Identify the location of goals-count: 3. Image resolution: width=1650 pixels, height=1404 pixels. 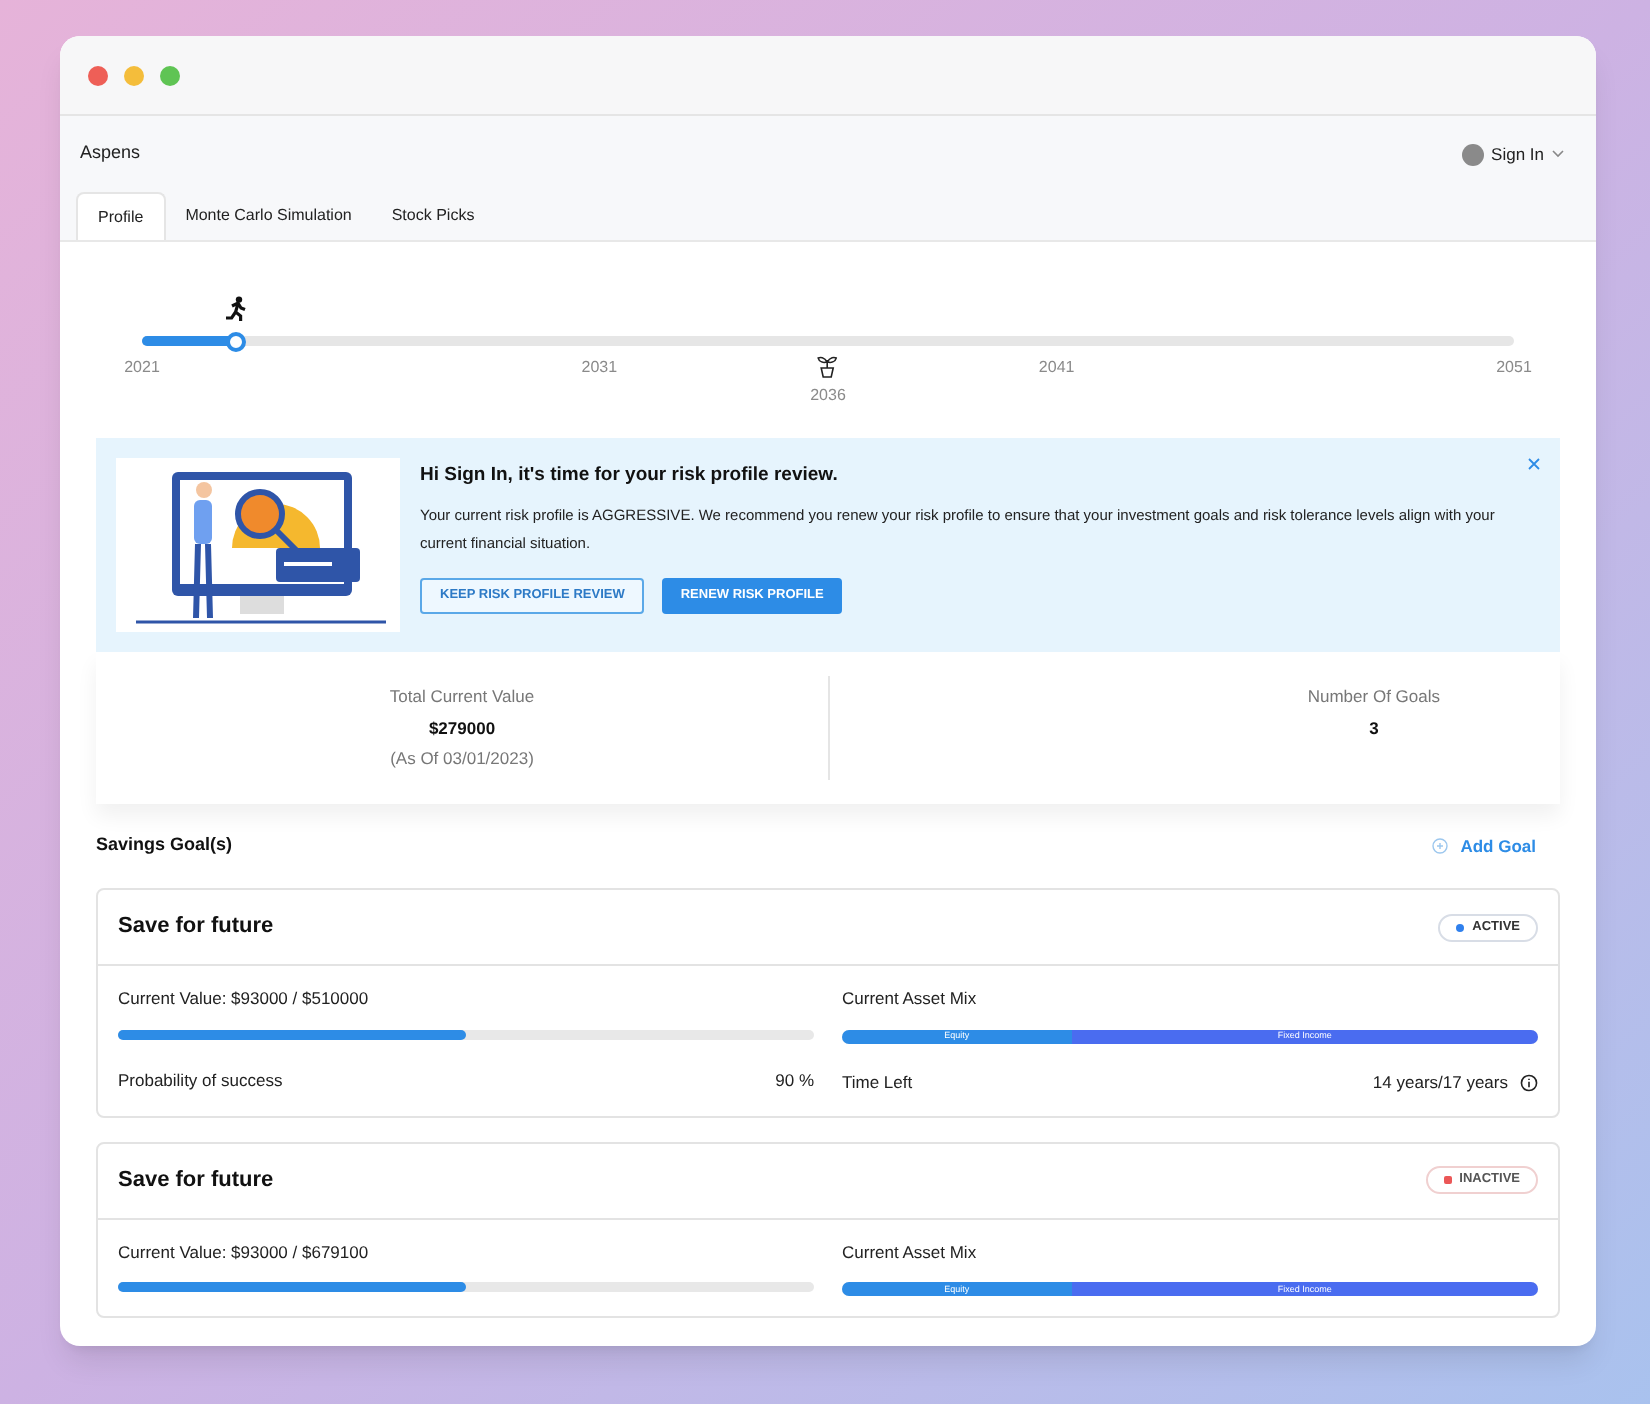
(1374, 728).